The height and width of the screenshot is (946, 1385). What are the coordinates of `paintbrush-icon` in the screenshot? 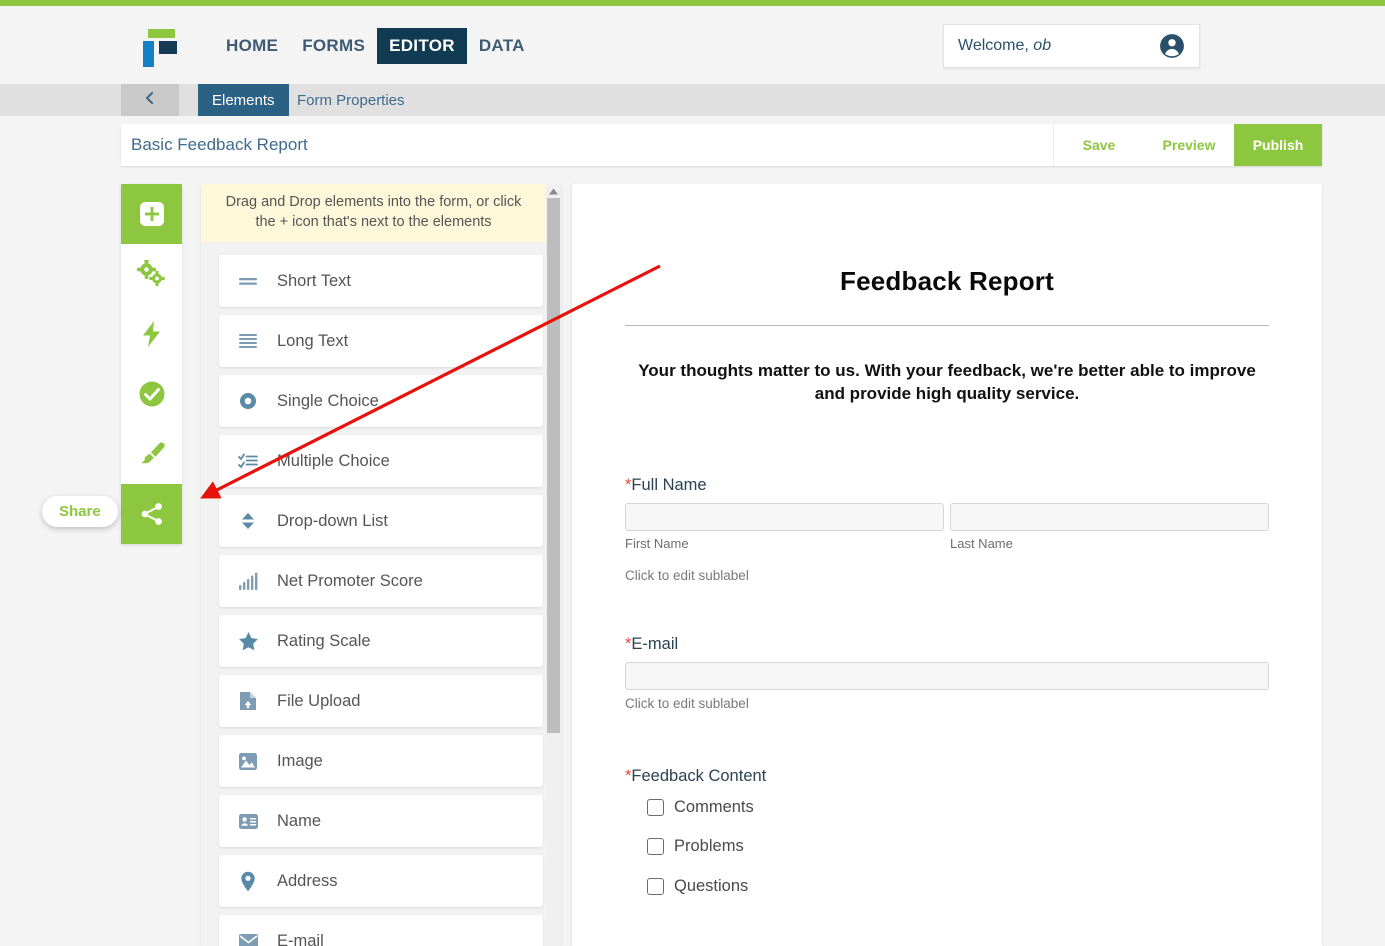 It's located at (152, 454).